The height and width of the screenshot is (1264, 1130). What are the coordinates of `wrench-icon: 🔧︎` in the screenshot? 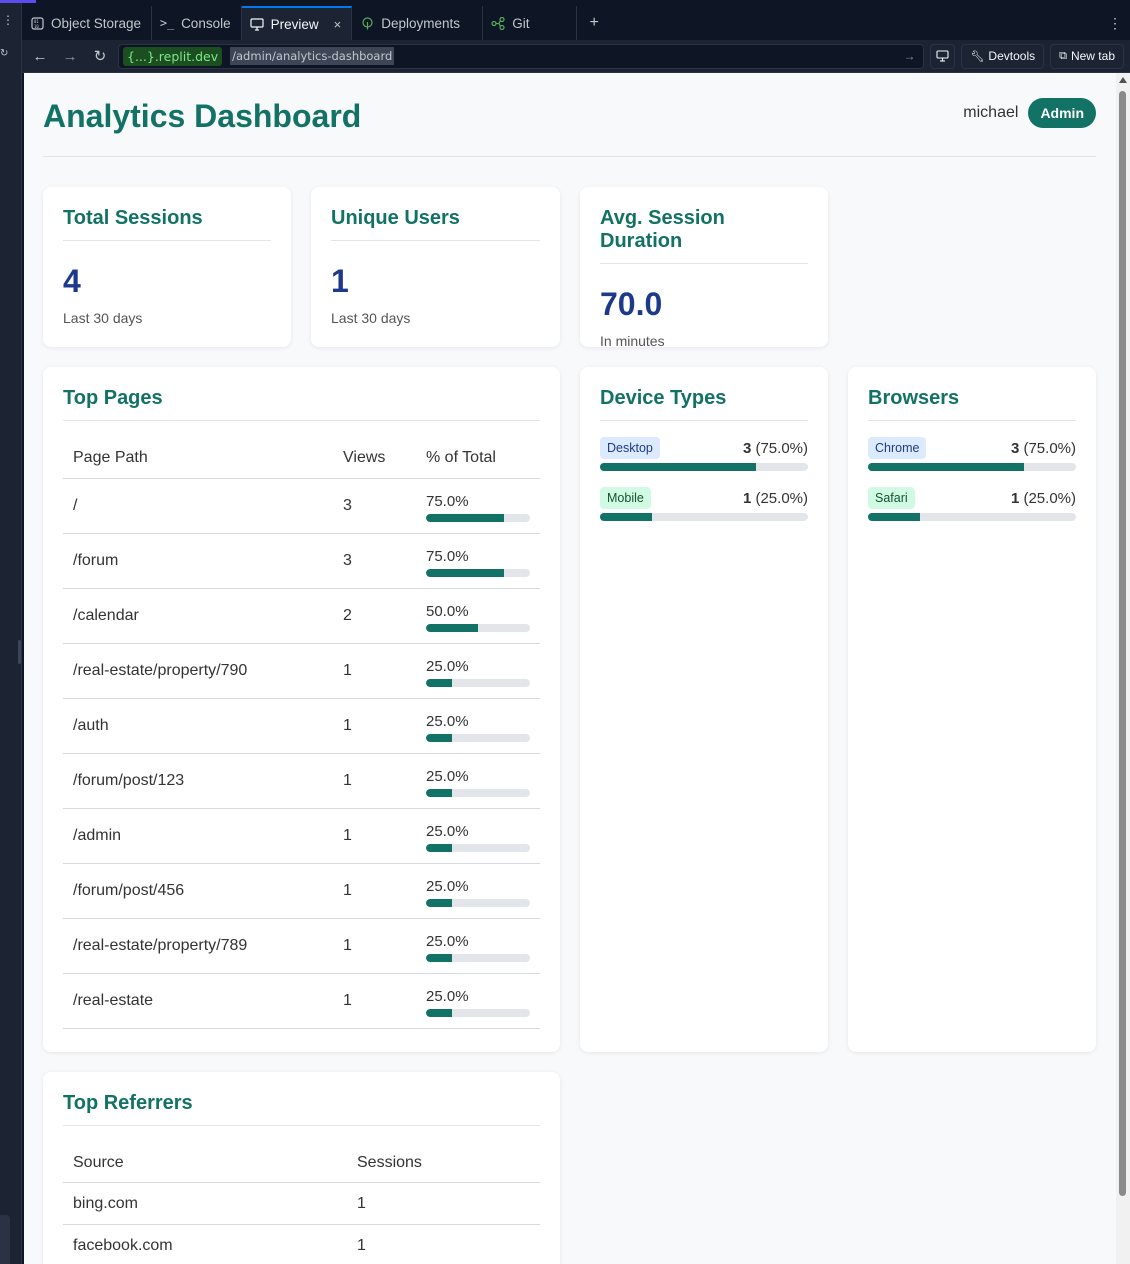 It's located at (977, 56).